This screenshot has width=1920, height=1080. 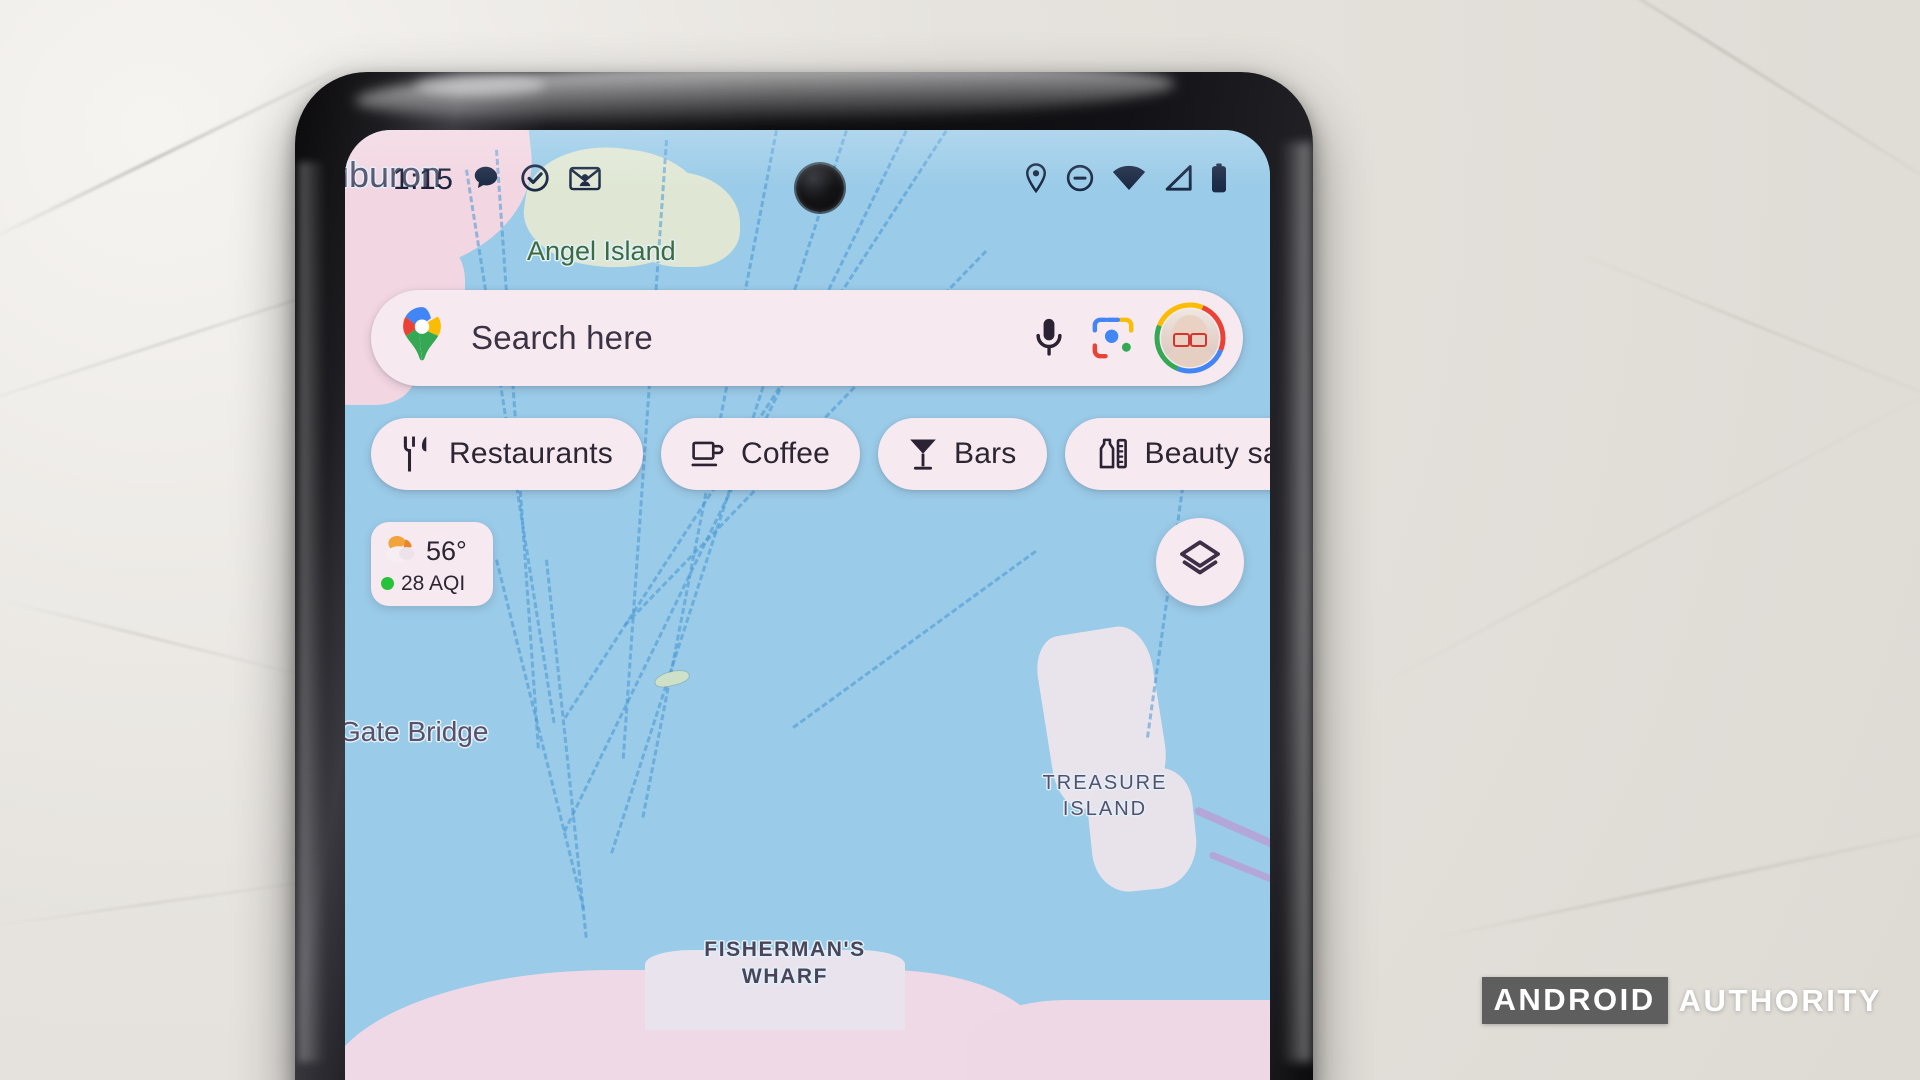 I want to click on microphone-icon, so click(x=1049, y=338).